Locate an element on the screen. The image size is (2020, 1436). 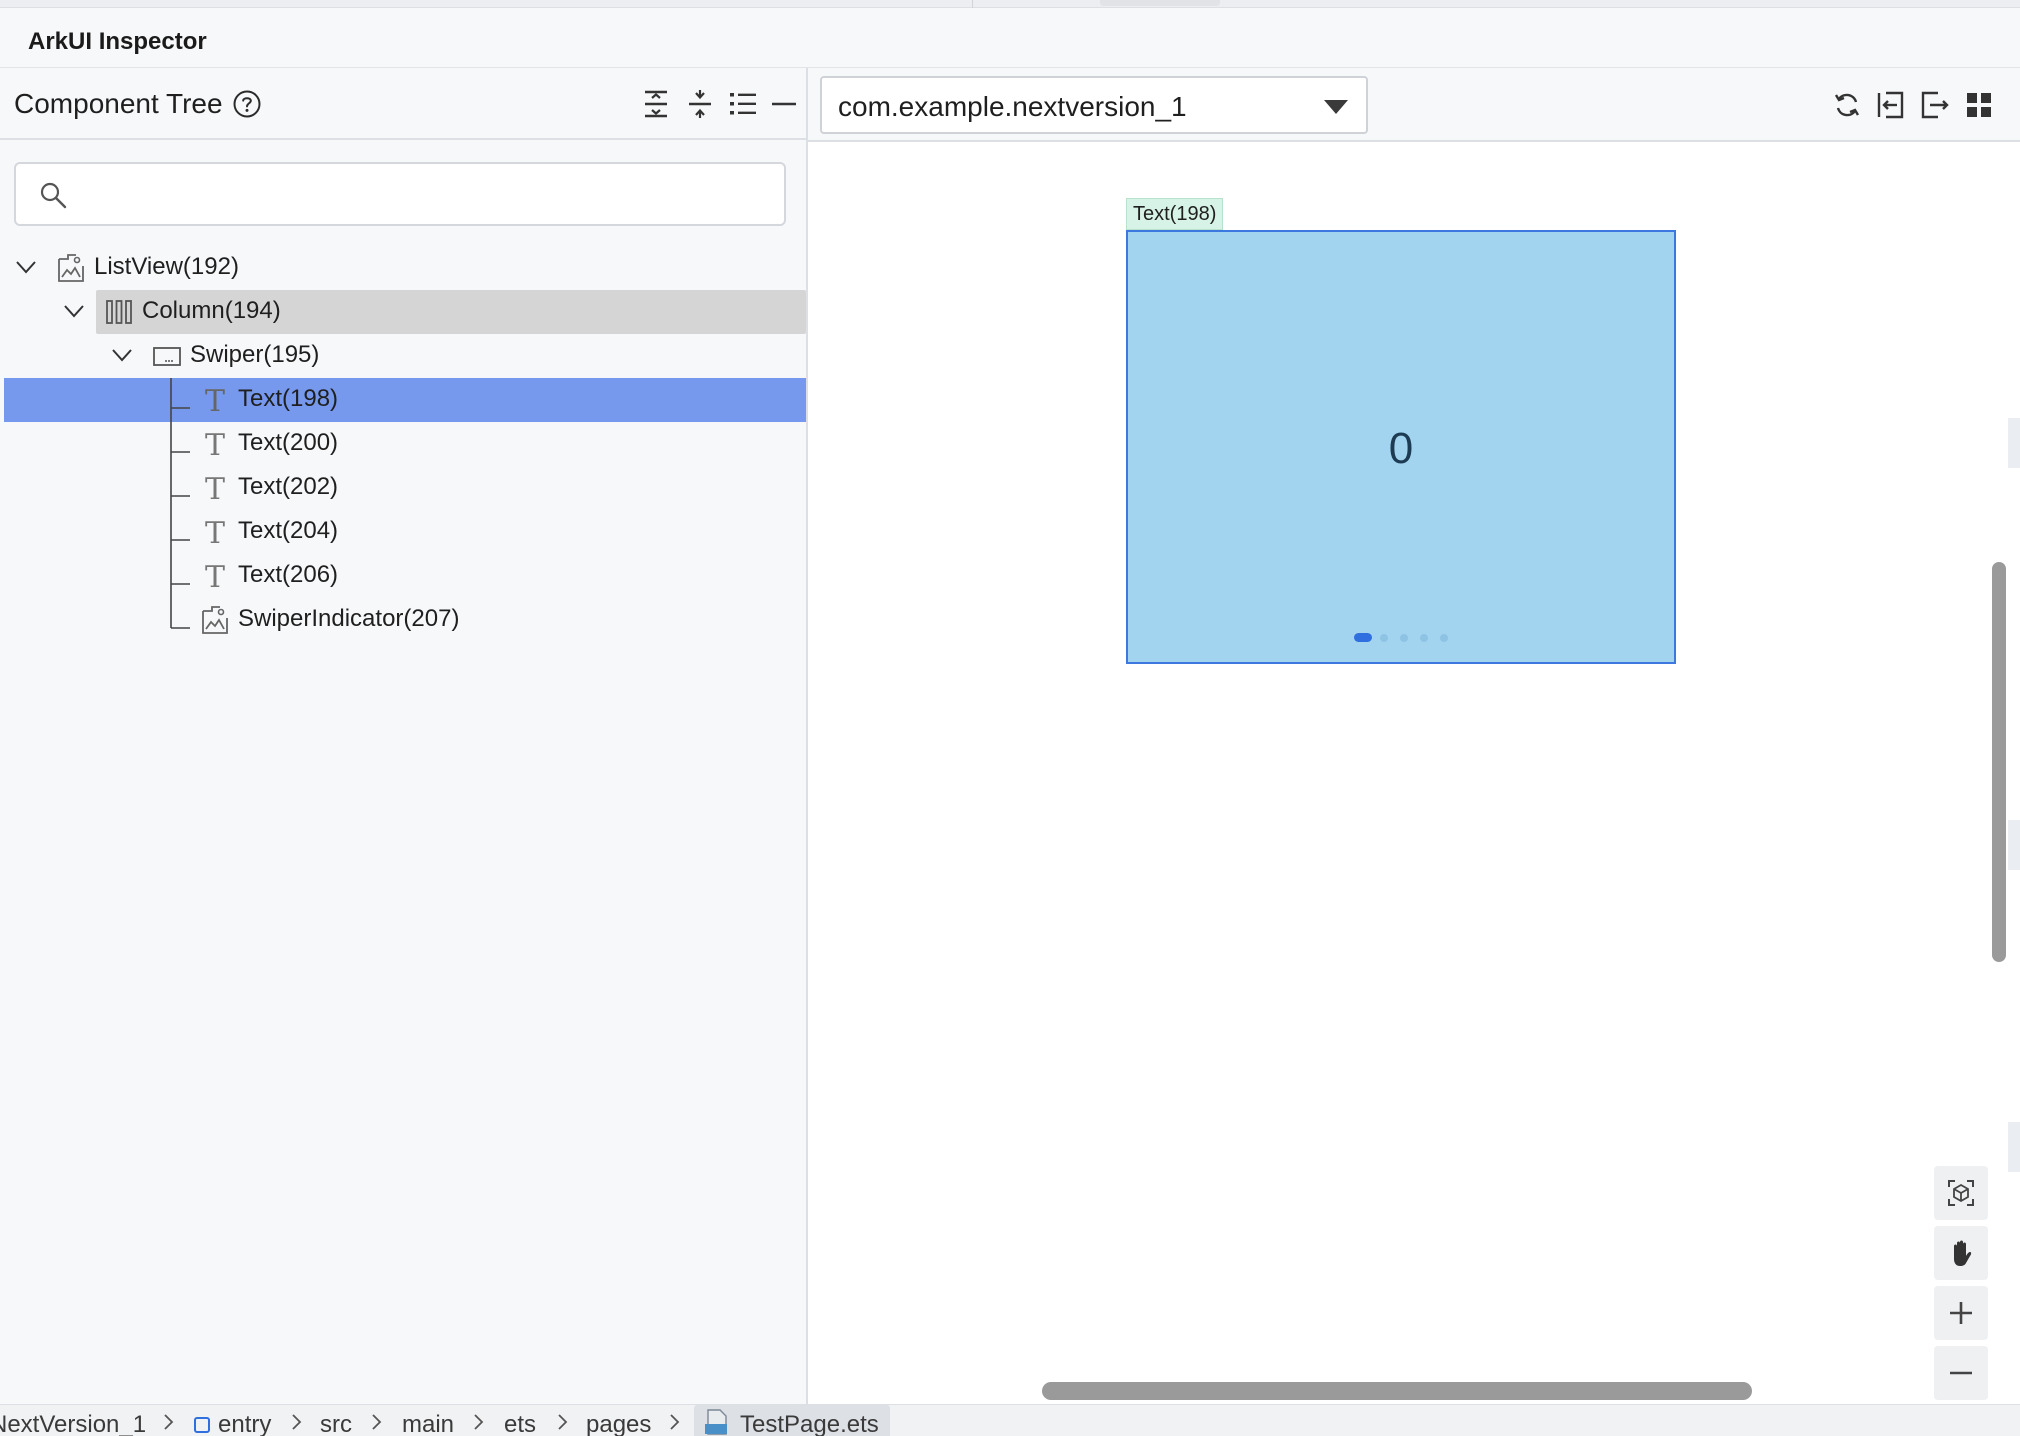
top-tab-strip is located at coordinates (1010, 4).